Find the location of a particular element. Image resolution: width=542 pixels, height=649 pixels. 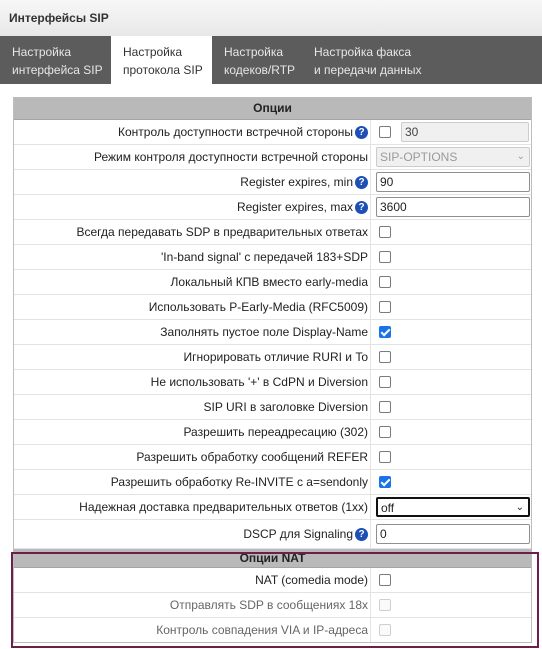

row-label: Register expires, min is located at coordinates (296, 182).